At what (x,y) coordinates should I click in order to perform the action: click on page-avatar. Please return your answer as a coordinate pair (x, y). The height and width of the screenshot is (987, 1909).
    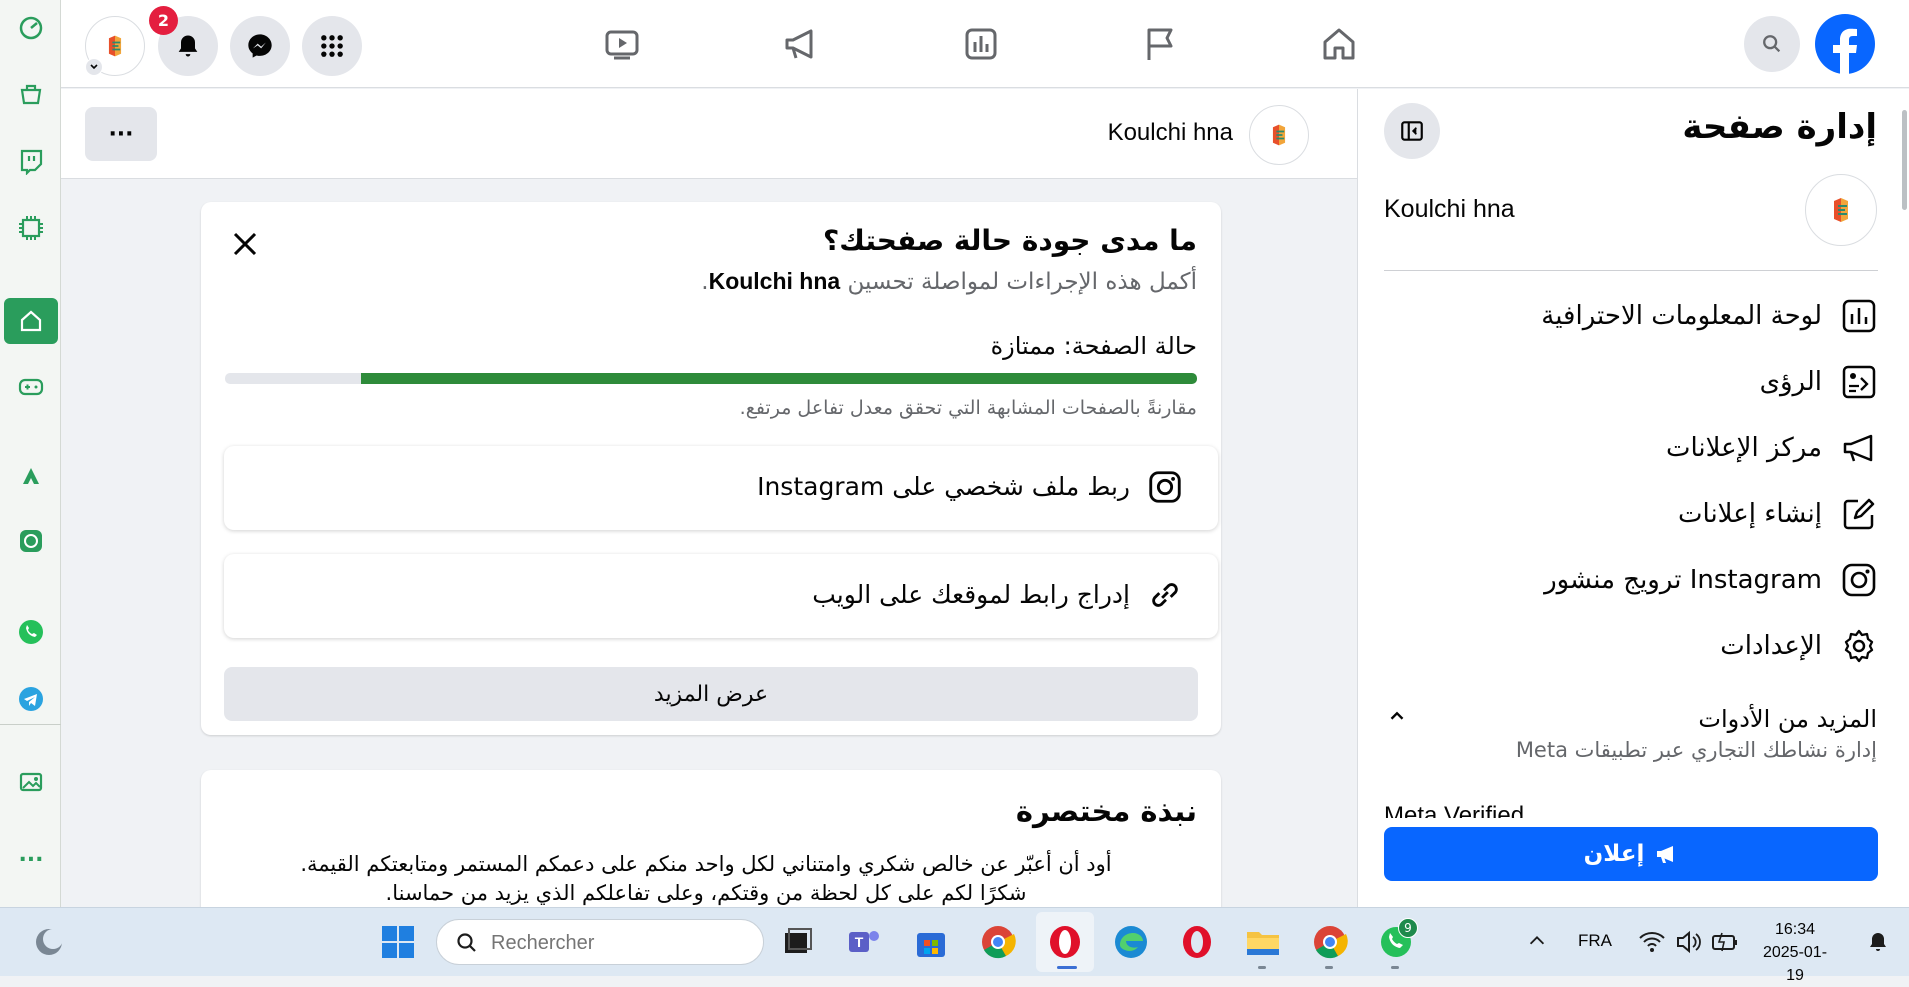
    Looking at the image, I should click on (1279, 135).